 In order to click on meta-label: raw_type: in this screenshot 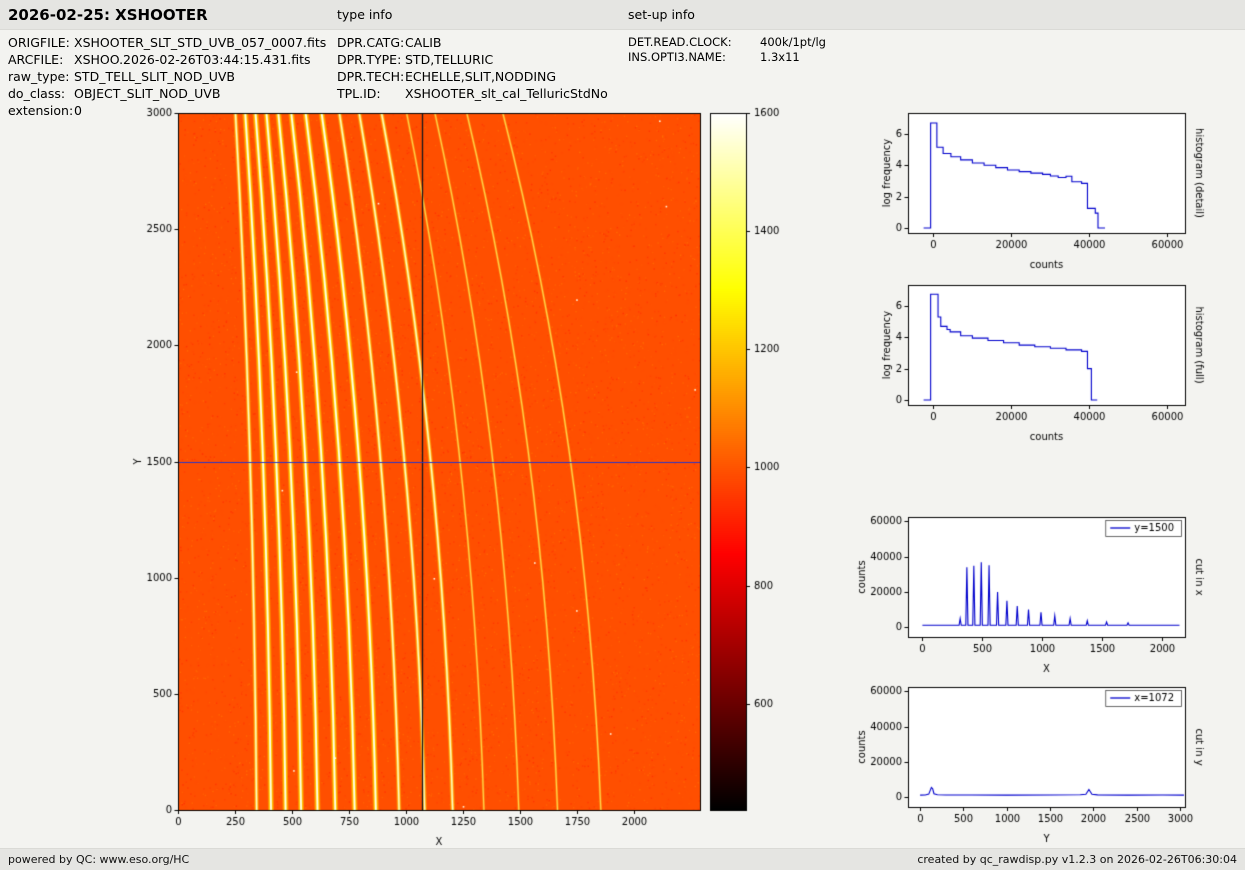, I will do `click(39, 76)`.